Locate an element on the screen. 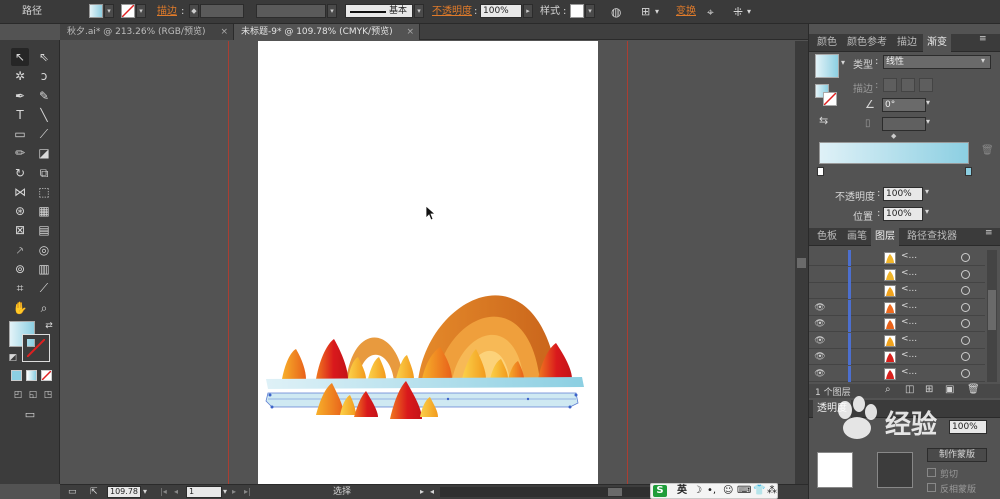 This screenshot has width=1000, height=499. ime-moon-icon: ☽ is located at coordinates (697, 491).